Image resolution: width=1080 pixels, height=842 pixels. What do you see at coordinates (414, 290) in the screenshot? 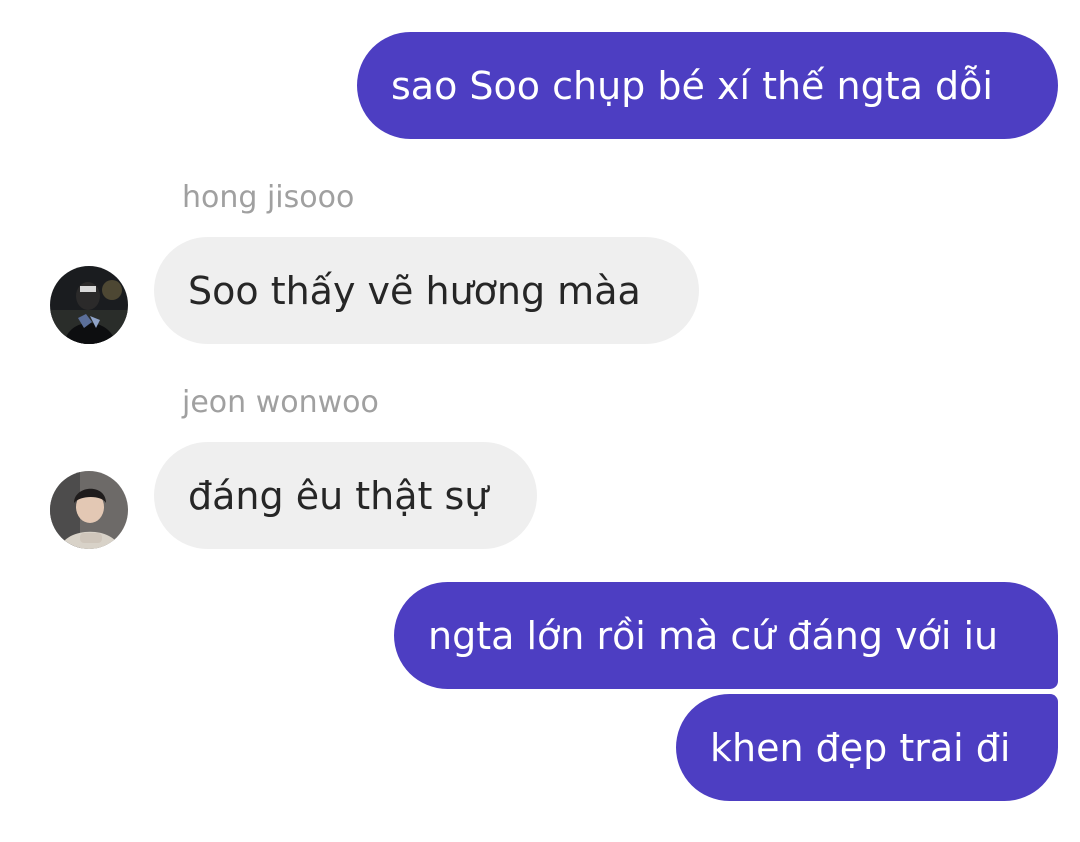
I see `message-text: Soo thấy vẽ hương màa` at bounding box center [414, 290].